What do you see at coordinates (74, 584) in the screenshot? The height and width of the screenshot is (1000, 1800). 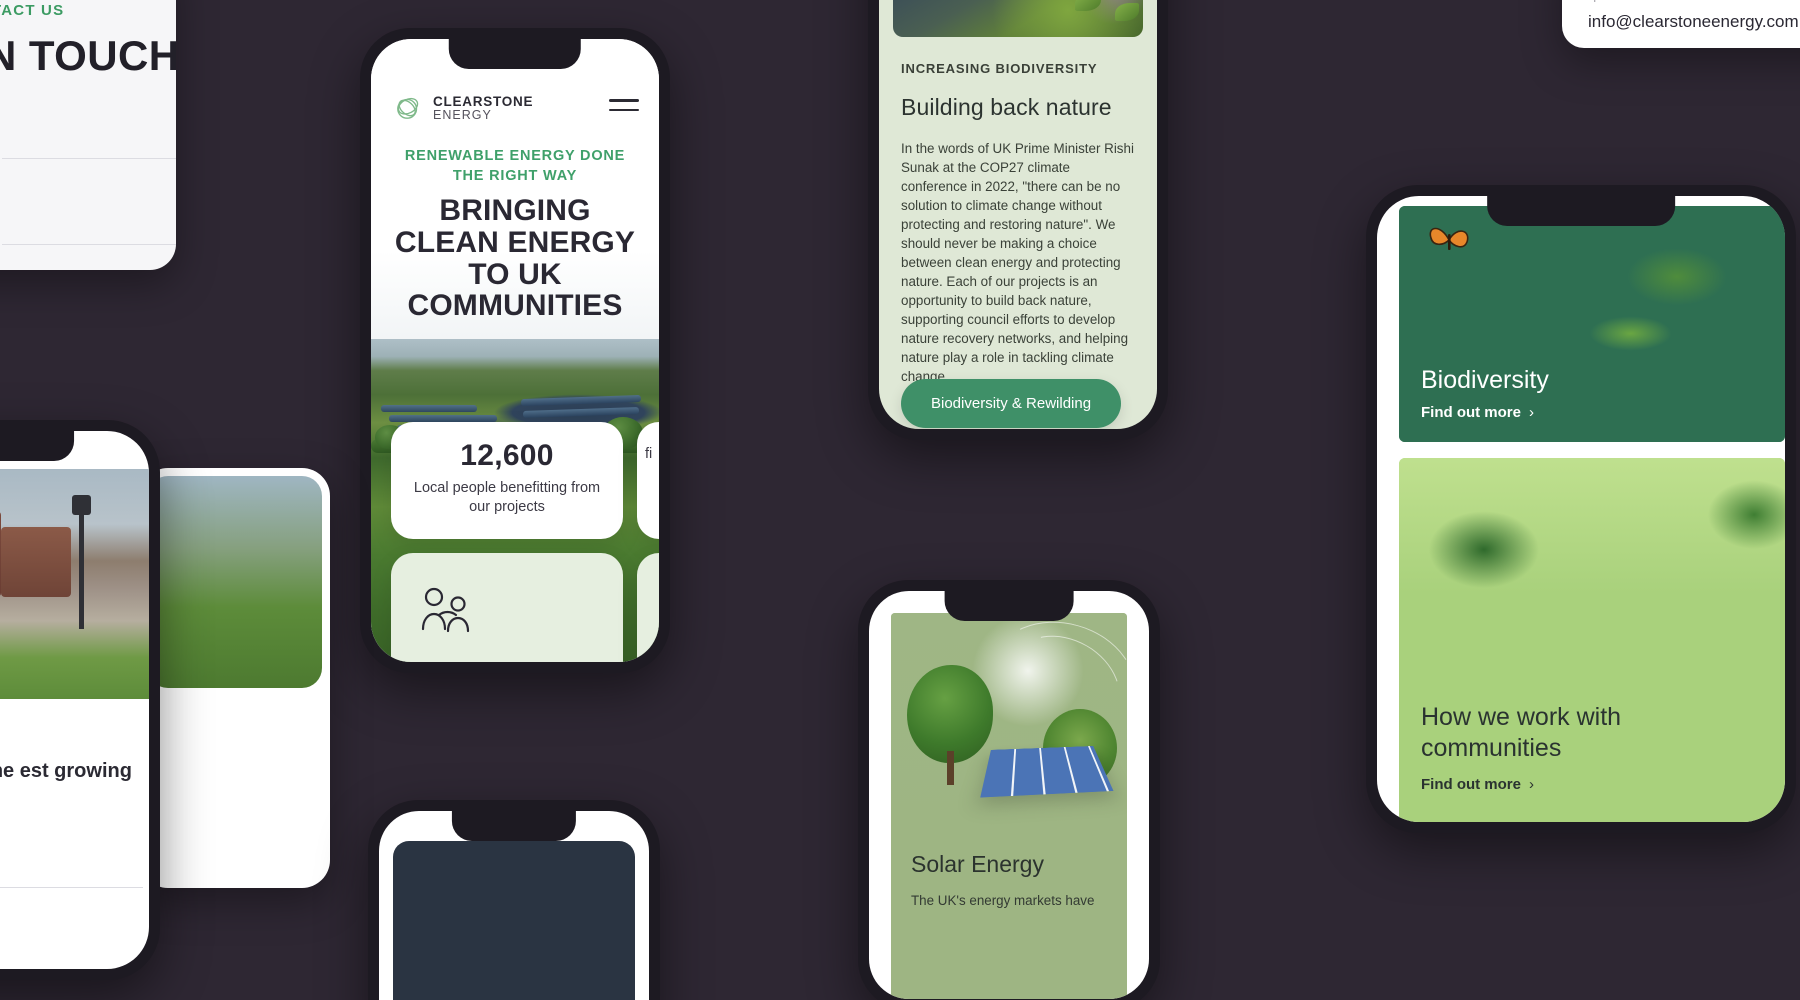 I see `village-street-photo` at bounding box center [74, 584].